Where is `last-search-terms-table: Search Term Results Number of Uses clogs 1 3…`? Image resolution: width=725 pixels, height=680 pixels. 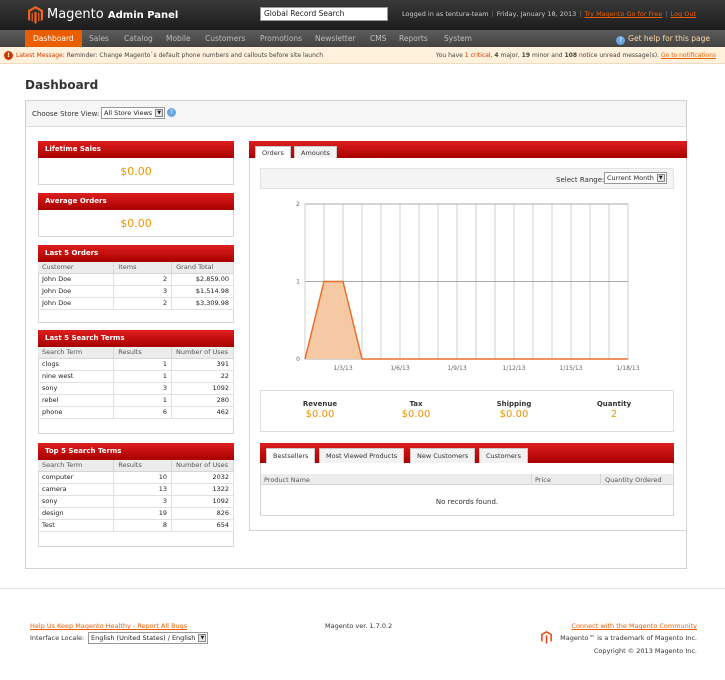
last-search-terms-table: Search Term Results Number of Uses clogs 1 3… is located at coordinates (136, 383).